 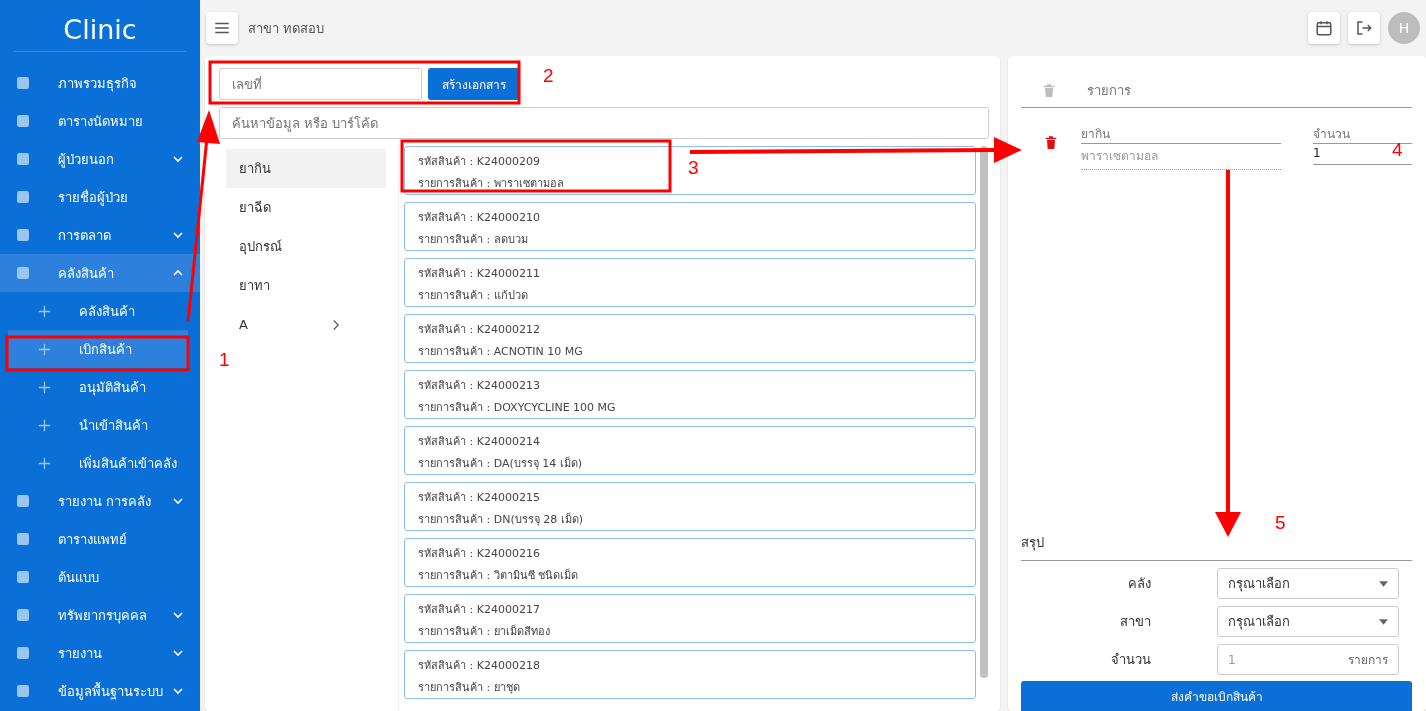 I want to click on cart-header: รายการ, so click(x=1109, y=91).